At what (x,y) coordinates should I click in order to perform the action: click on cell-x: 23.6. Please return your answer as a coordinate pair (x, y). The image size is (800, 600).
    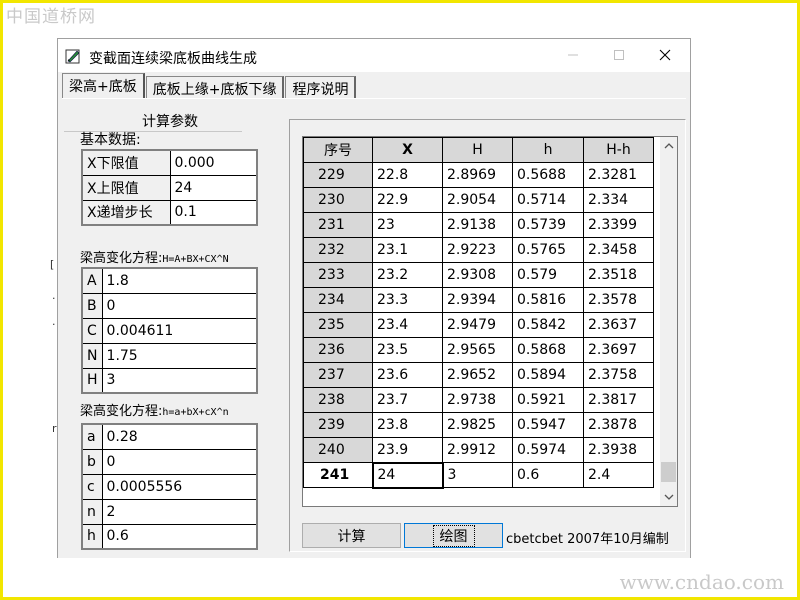
    Looking at the image, I should click on (407, 375).